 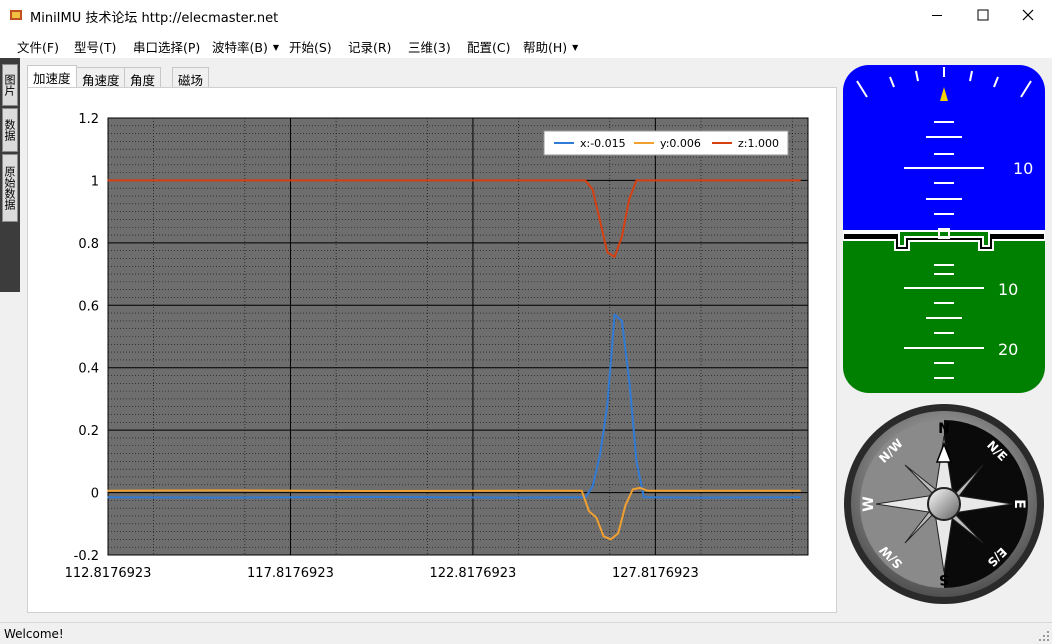 What do you see at coordinates (526, 15) in the screenshot?
I see `title-bar: MiniIMU 技术论坛 http://elecmaster.net` at bounding box center [526, 15].